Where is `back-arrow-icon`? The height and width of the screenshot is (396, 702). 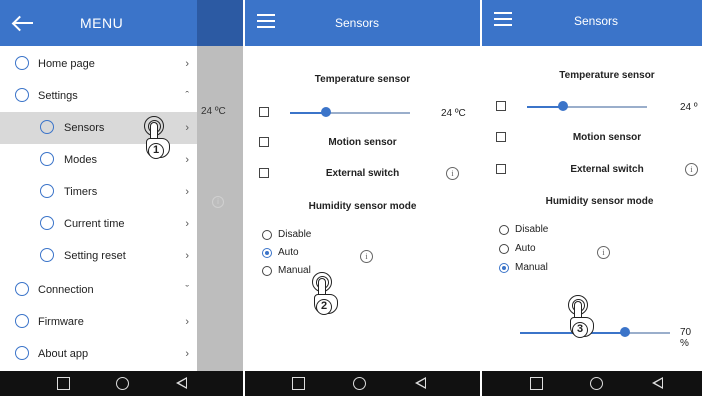
back-arrow-icon is located at coordinates (23, 23).